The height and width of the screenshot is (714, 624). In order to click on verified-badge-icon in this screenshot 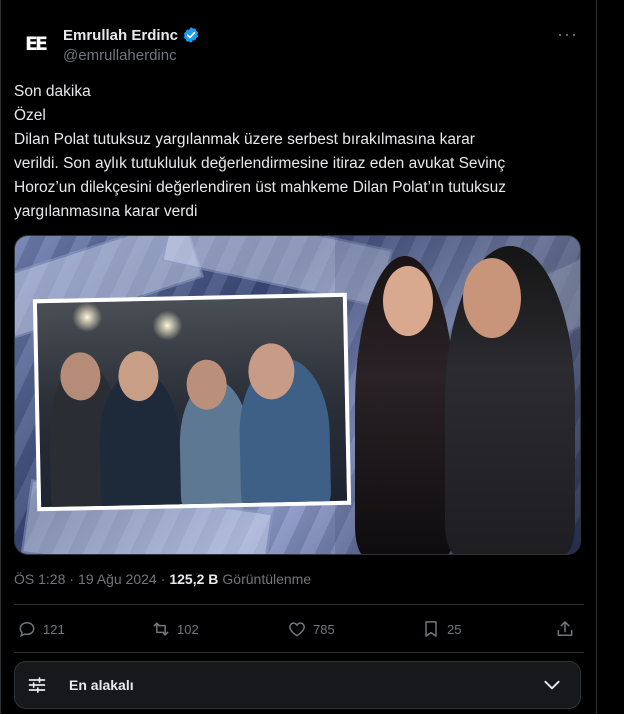, I will do `click(191, 35)`.